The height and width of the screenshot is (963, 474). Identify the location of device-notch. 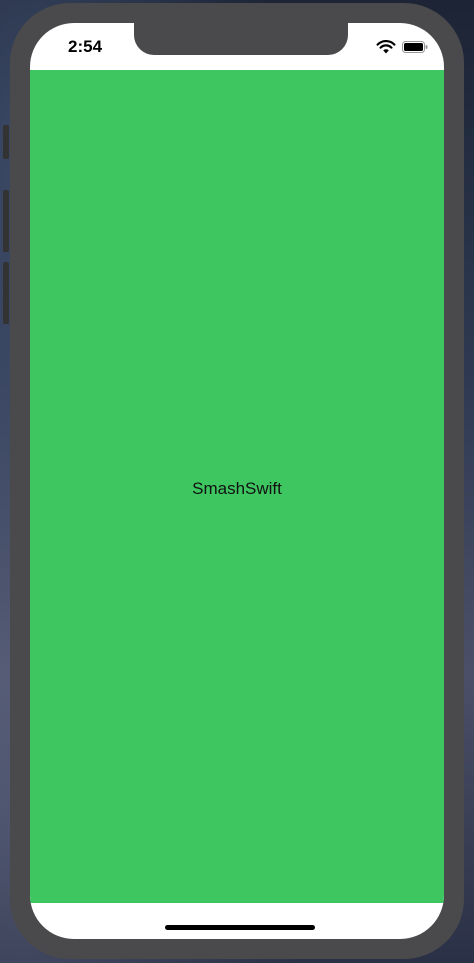
(241, 39).